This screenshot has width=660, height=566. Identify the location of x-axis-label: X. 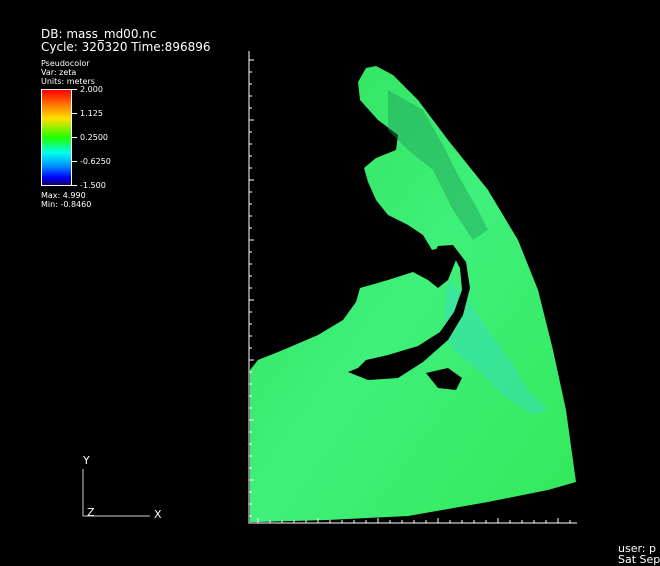
(158, 514).